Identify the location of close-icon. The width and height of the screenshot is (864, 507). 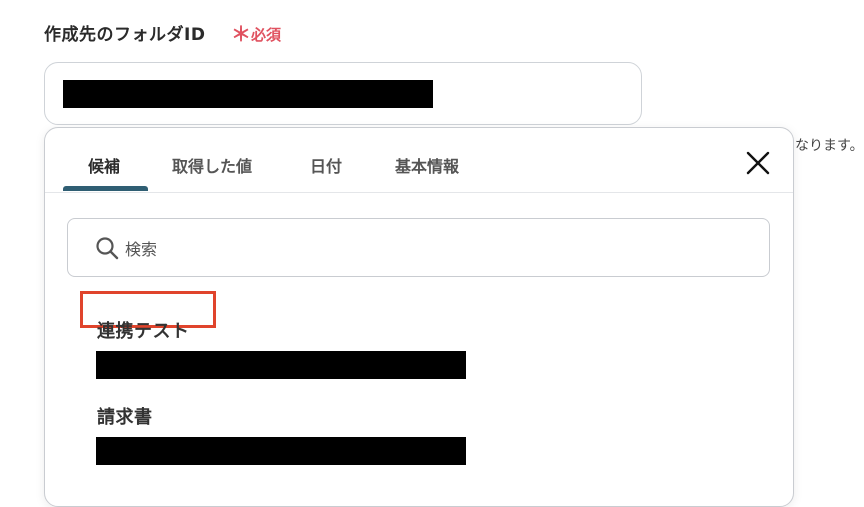
(758, 163).